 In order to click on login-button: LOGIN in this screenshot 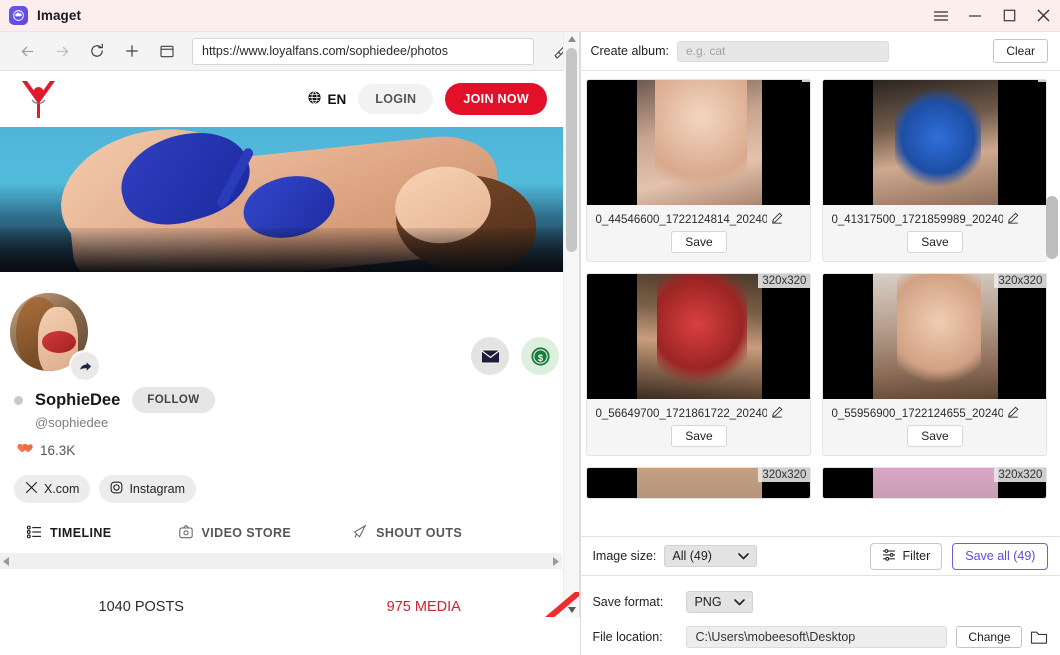, I will do `click(396, 99)`.